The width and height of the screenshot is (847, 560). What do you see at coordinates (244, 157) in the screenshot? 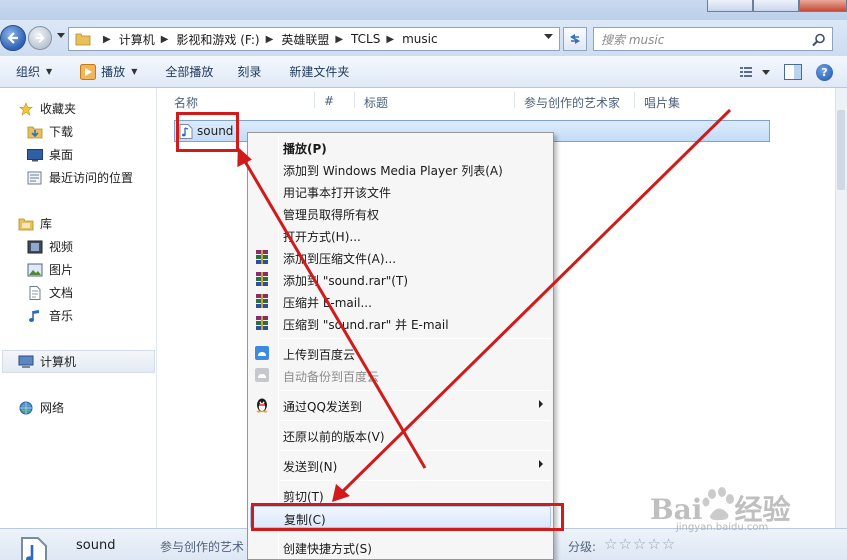
I see `annotation-arrowhead` at bounding box center [244, 157].